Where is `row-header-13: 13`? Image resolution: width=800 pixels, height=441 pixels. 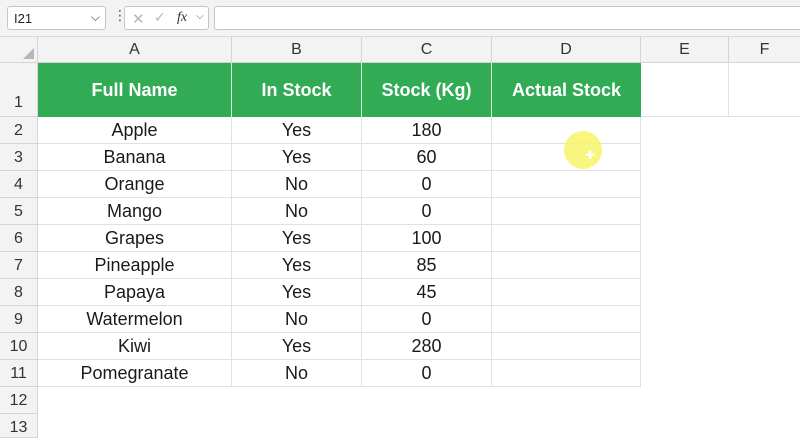 row-header-13: 13 is located at coordinates (19, 426).